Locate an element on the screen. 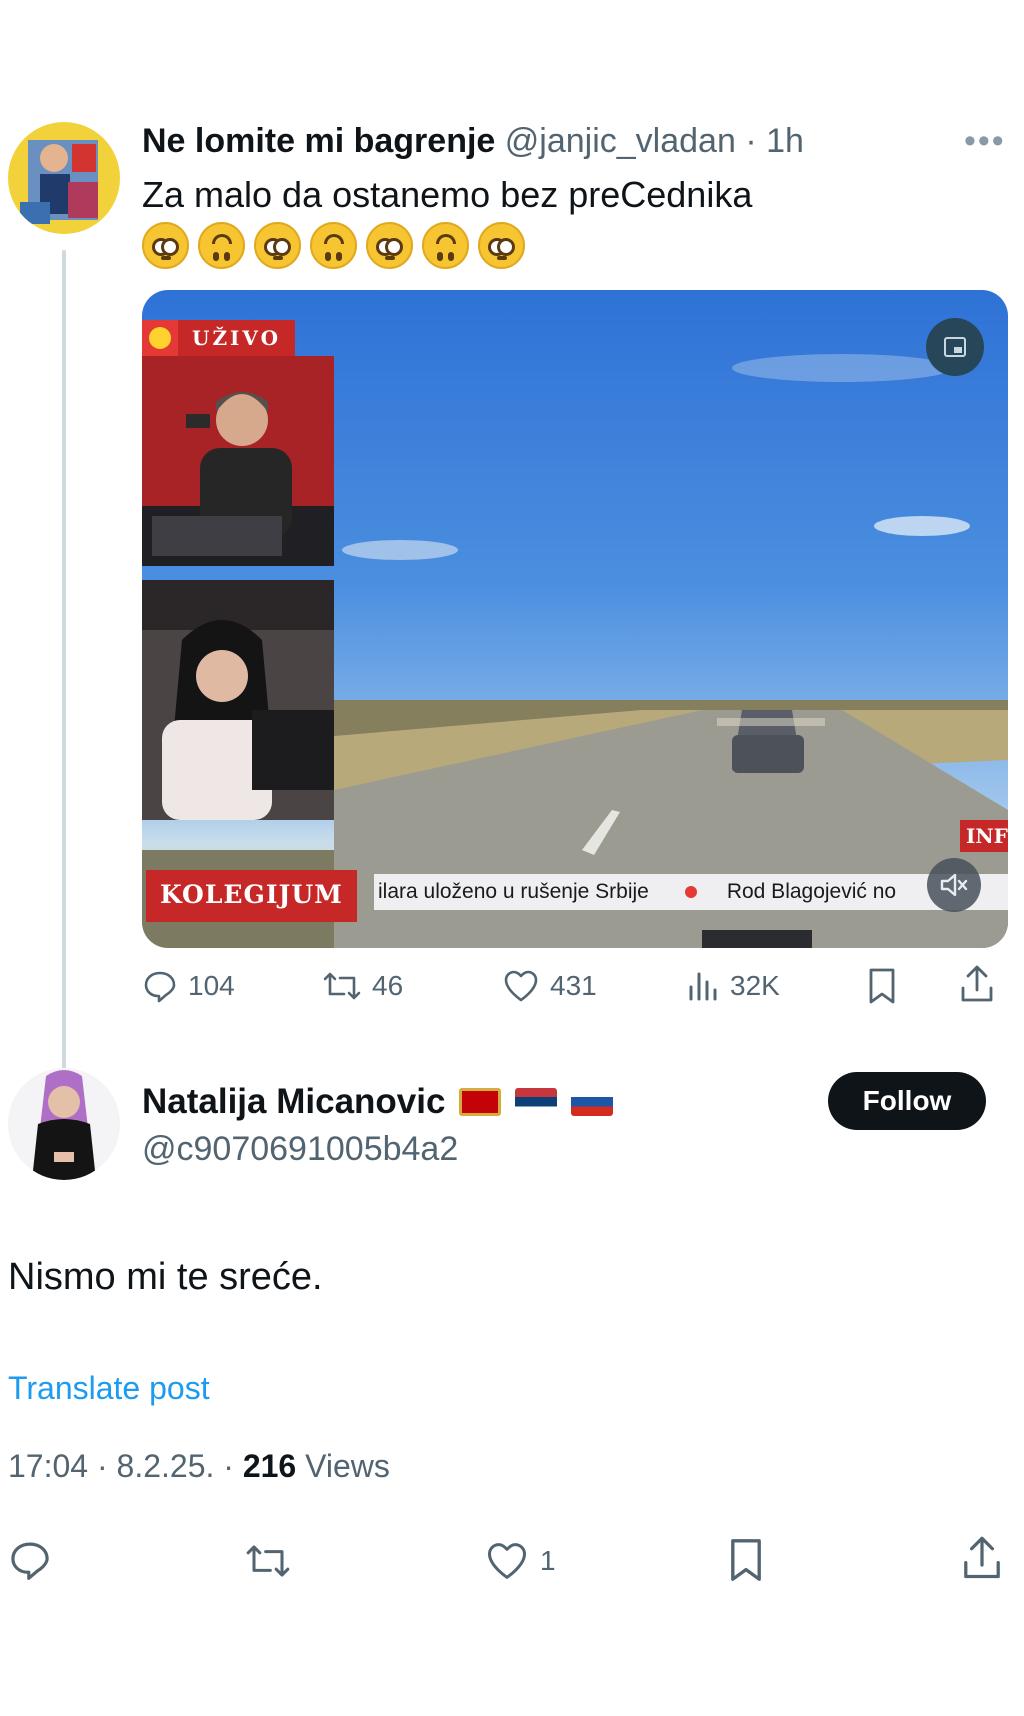 The height and width of the screenshot is (1716, 1024). reply-like-count: 1 is located at coordinates (548, 1560).